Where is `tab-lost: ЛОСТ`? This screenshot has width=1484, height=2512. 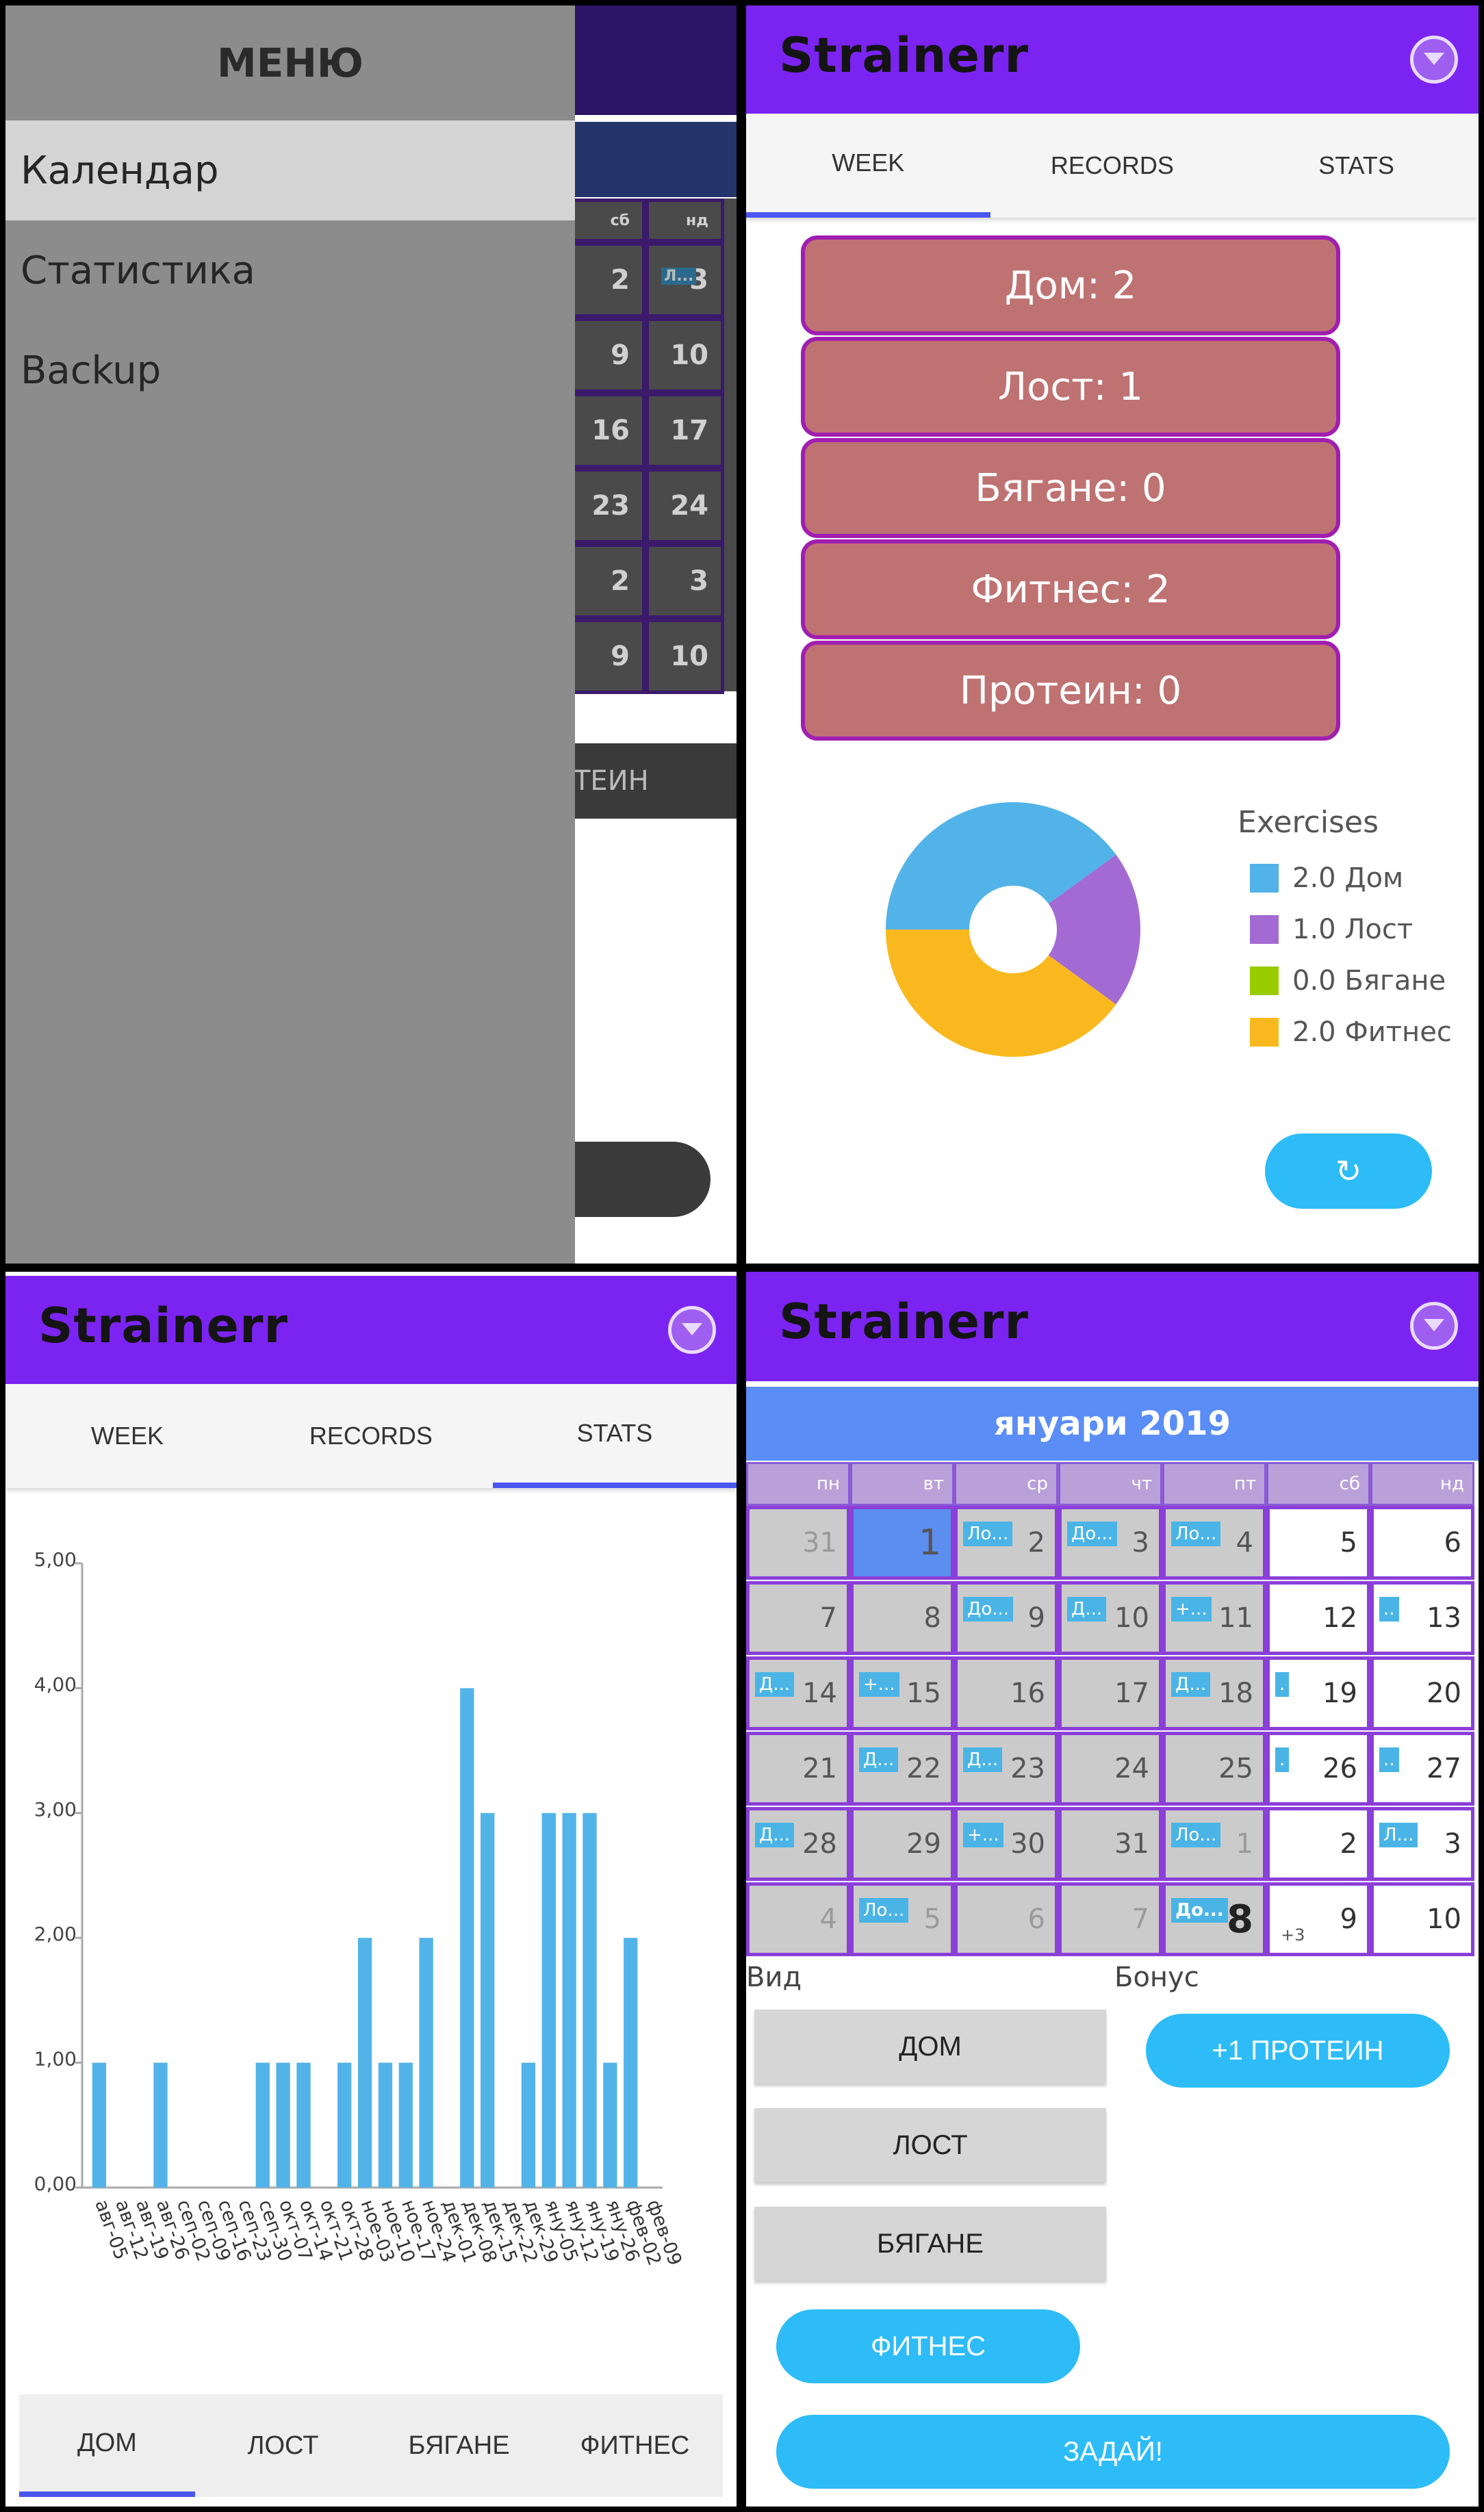 tab-lost: ЛОСТ is located at coordinates (283, 2445).